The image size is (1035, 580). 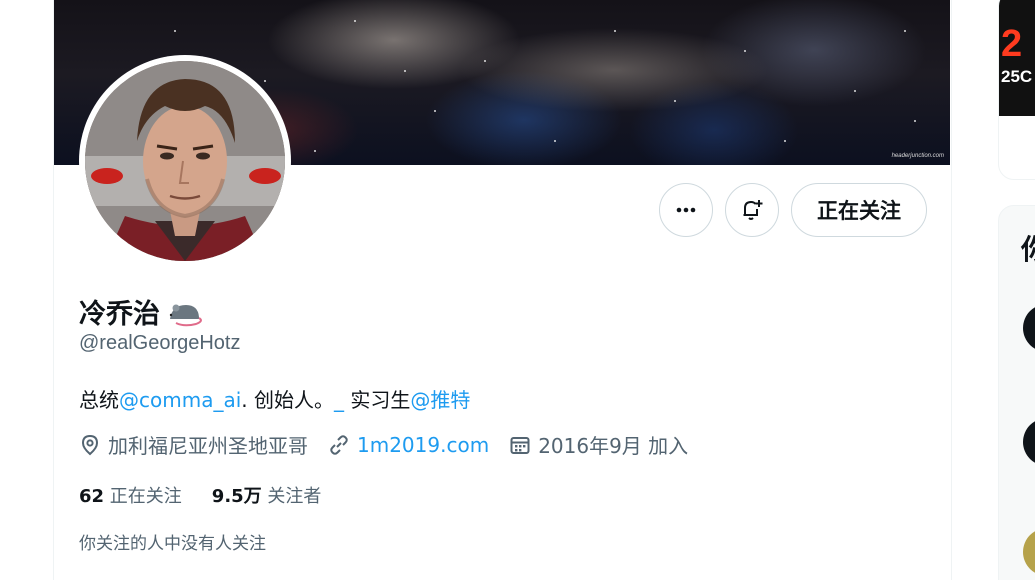 What do you see at coordinates (1016, 392) in the screenshot?
I see `who-to-follow-card: 你` at bounding box center [1016, 392].